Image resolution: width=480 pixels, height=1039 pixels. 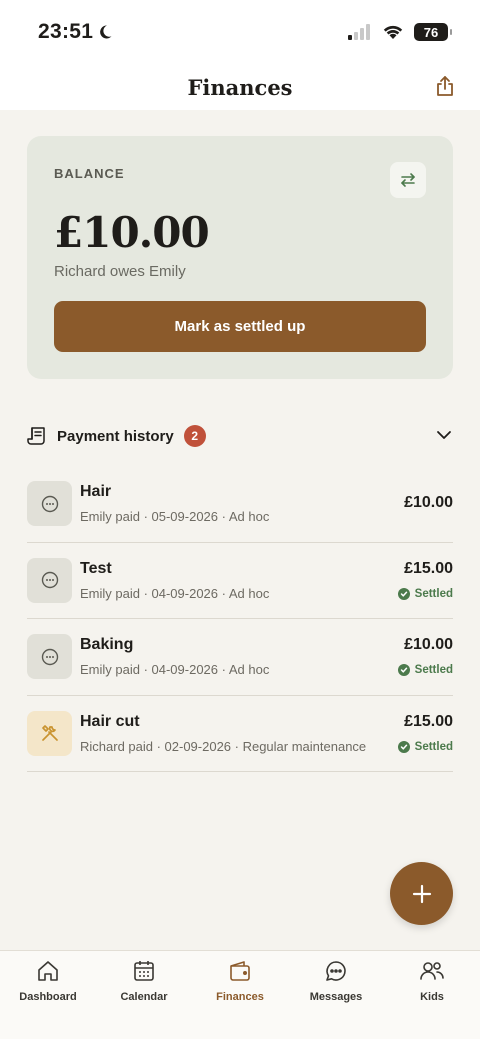 What do you see at coordinates (115, 436) in the screenshot?
I see `payment-history-title: Payment history` at bounding box center [115, 436].